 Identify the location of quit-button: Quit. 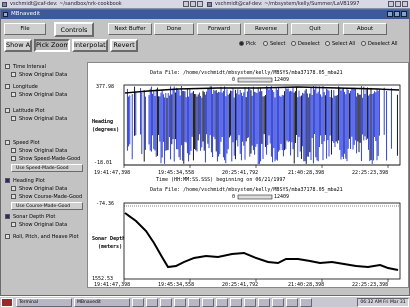
(315, 29).